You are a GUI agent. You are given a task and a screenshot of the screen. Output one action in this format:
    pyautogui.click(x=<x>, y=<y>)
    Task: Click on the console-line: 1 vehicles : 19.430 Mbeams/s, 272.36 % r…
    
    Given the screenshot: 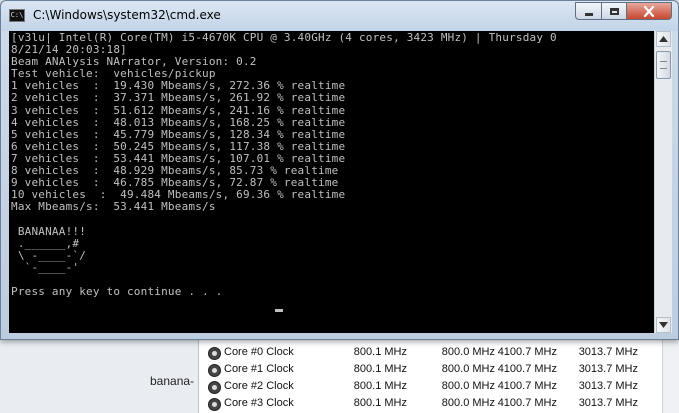 What is the action you would take?
    pyautogui.click(x=178, y=86)
    